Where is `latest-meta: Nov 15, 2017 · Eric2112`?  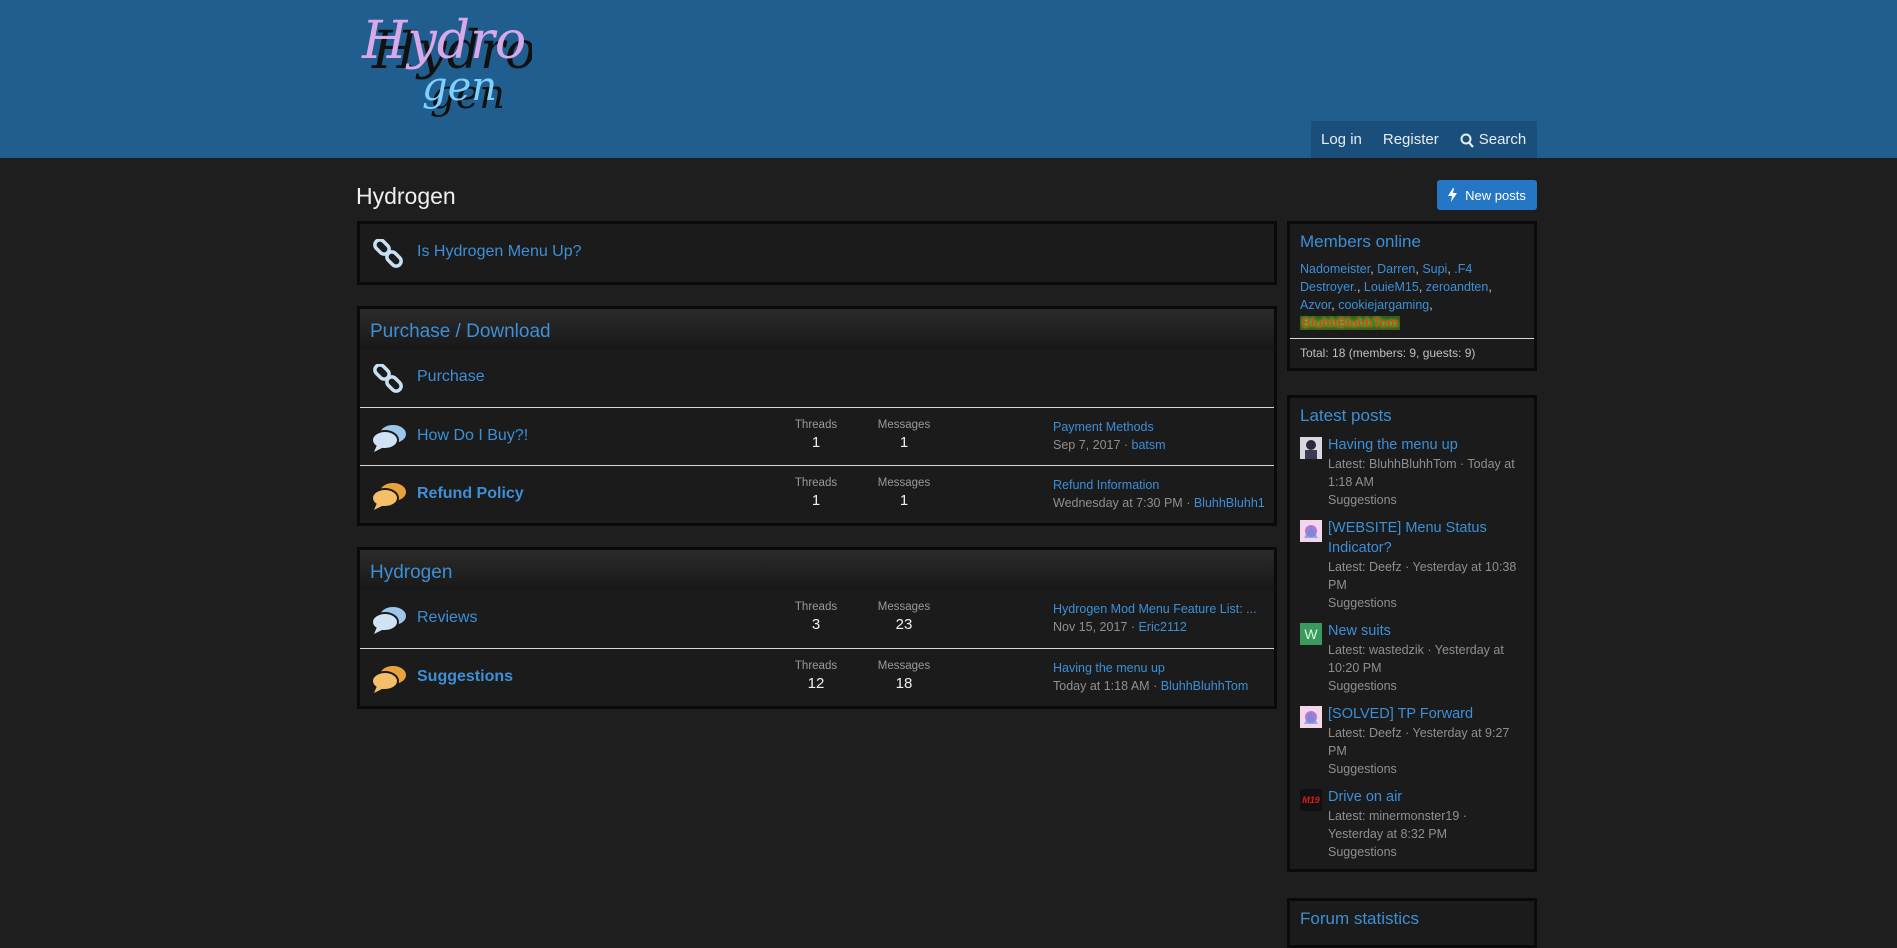
latest-meta: Nov 15, 2017 · Eric2112 is located at coordinates (1120, 627).